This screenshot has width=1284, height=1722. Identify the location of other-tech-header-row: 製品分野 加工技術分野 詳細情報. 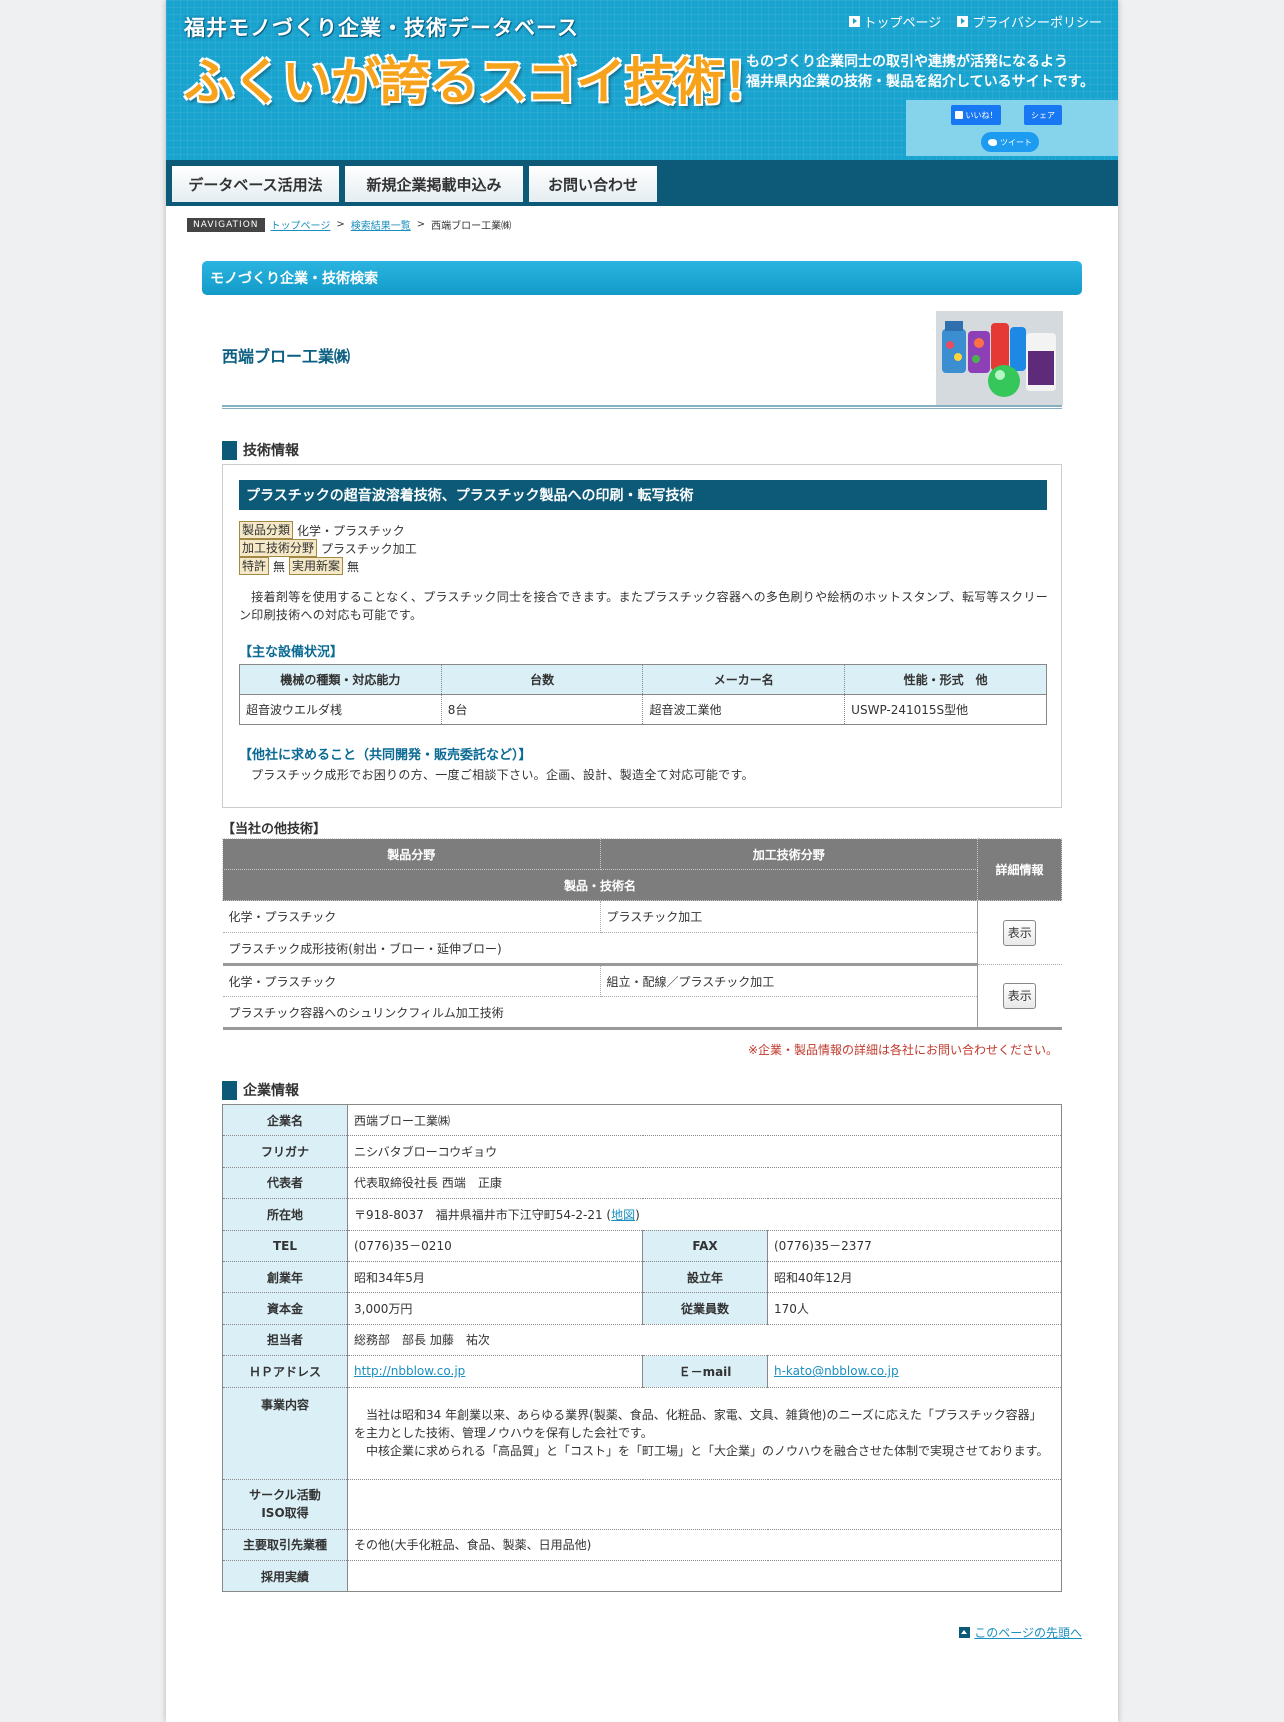
(642, 869).